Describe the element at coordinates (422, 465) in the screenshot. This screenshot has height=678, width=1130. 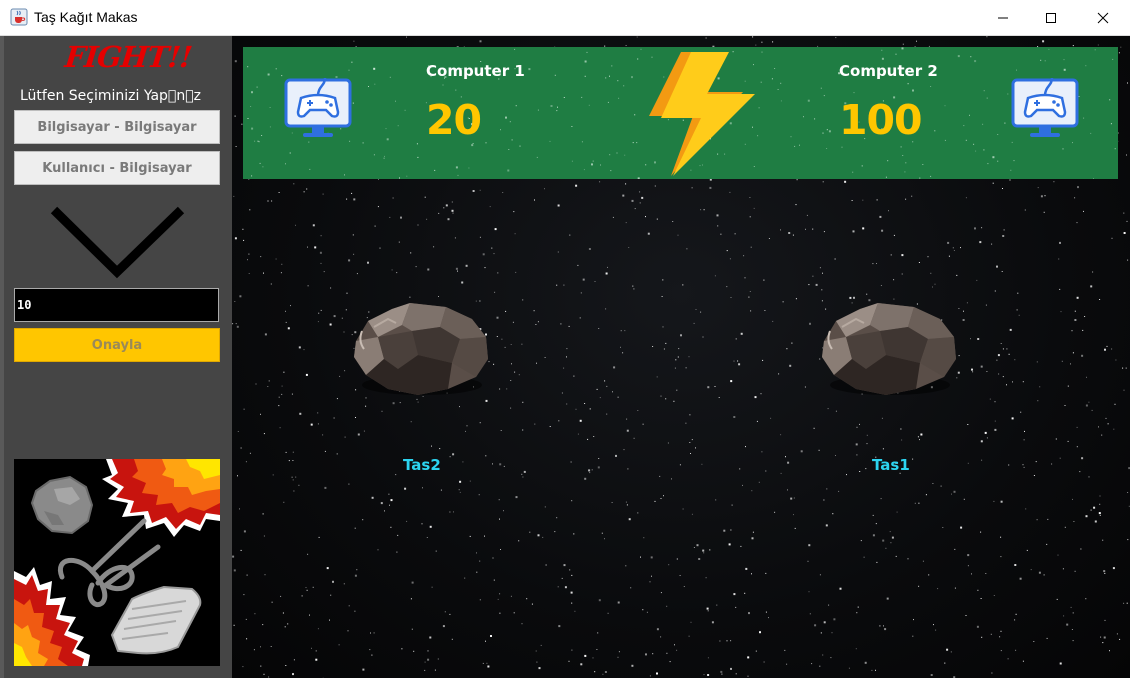
I see `left-choice-label: Tas2` at that location.